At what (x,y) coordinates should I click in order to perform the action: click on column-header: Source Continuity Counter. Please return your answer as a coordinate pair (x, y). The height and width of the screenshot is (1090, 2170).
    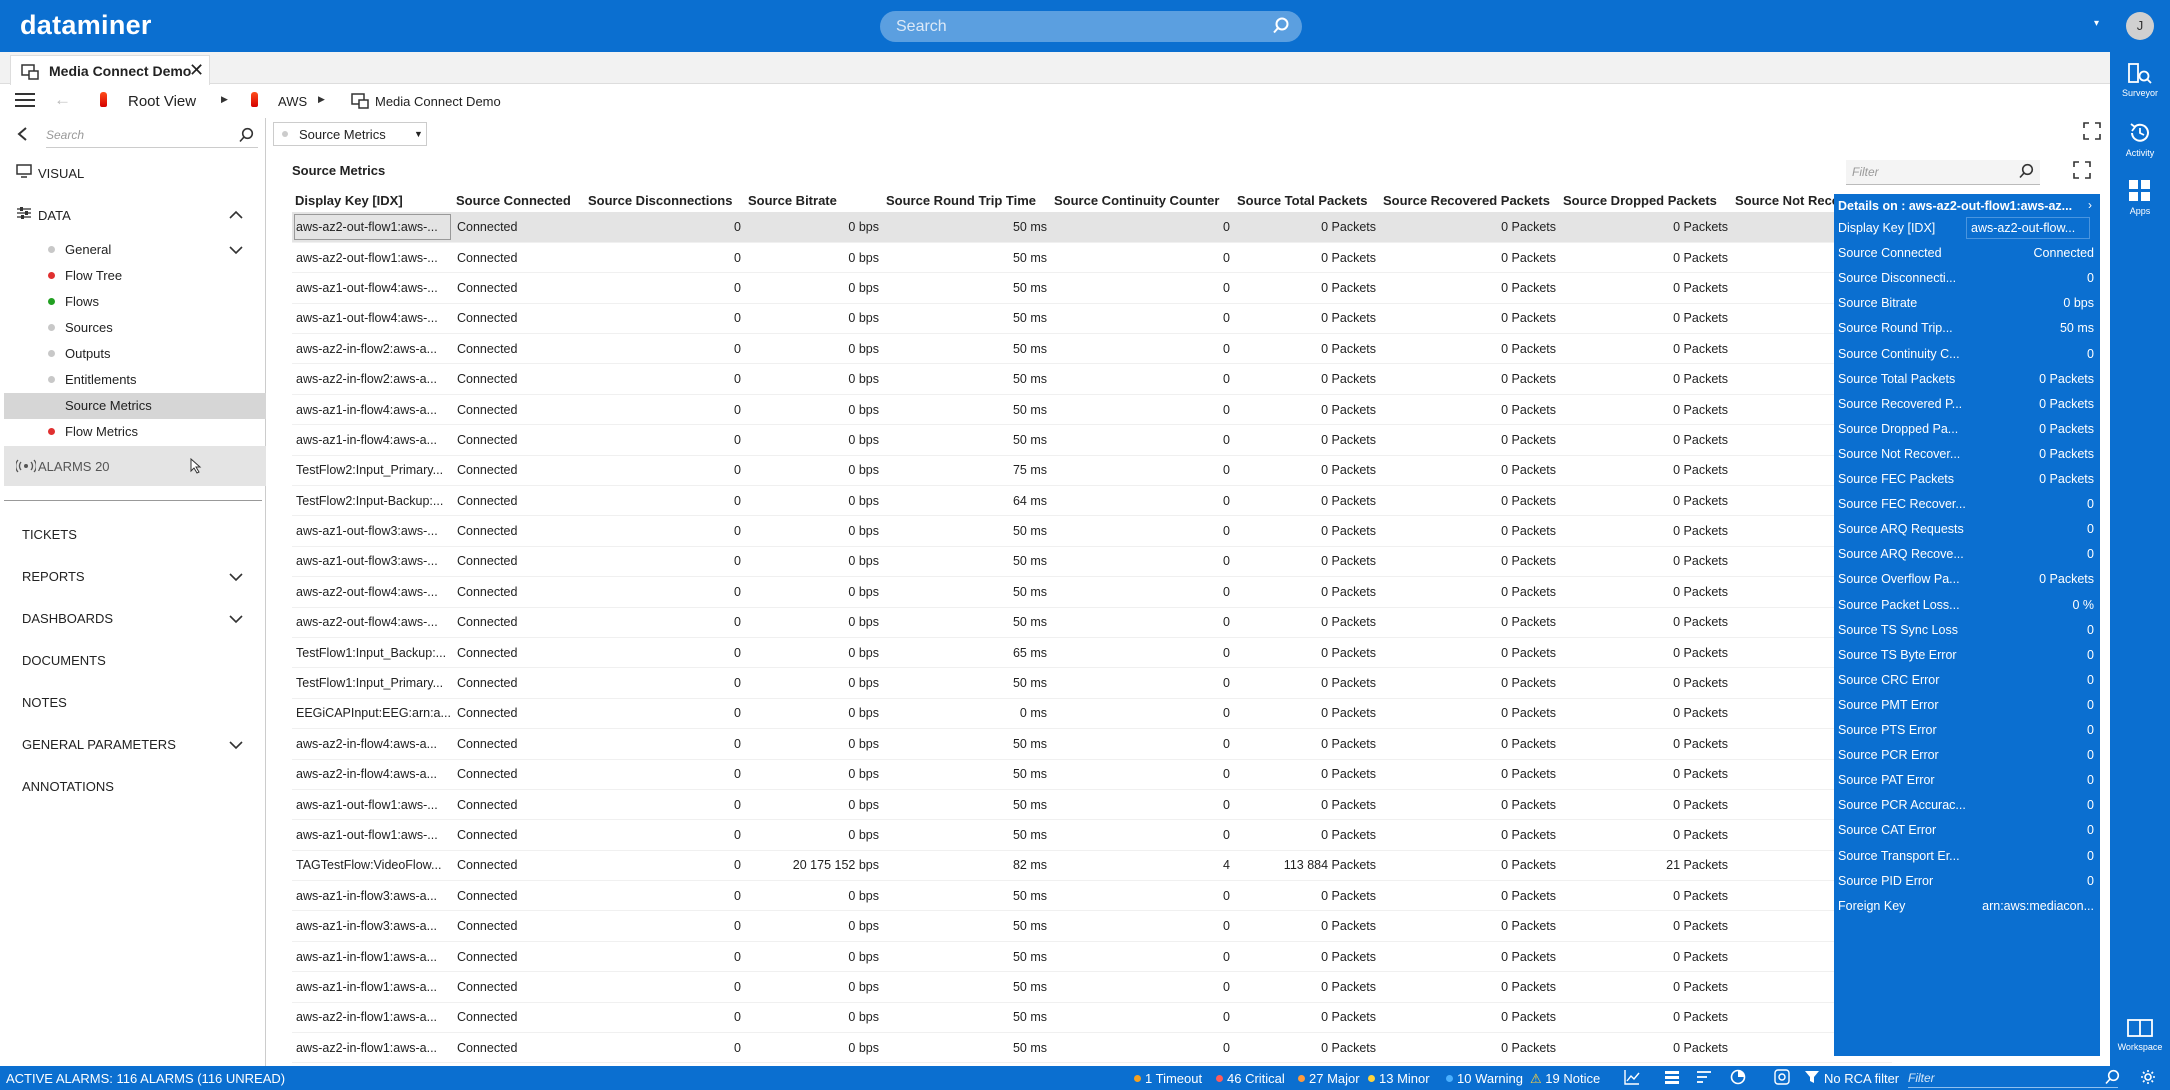
    Looking at the image, I should click on (1142, 200).